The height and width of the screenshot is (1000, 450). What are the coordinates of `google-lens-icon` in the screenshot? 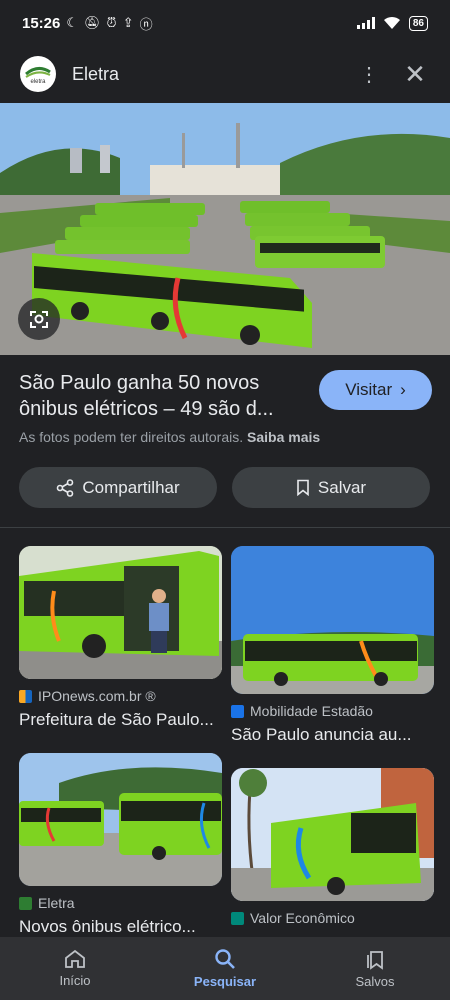 It's located at (39, 319).